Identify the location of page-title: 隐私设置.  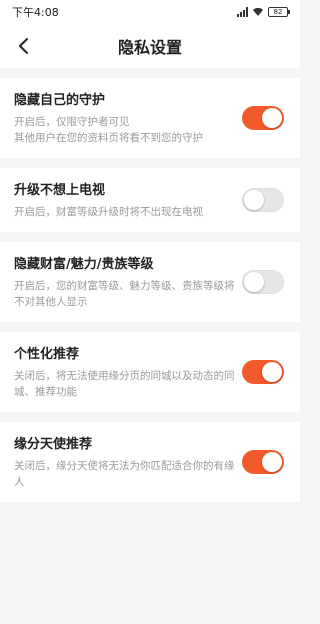
(149, 47).